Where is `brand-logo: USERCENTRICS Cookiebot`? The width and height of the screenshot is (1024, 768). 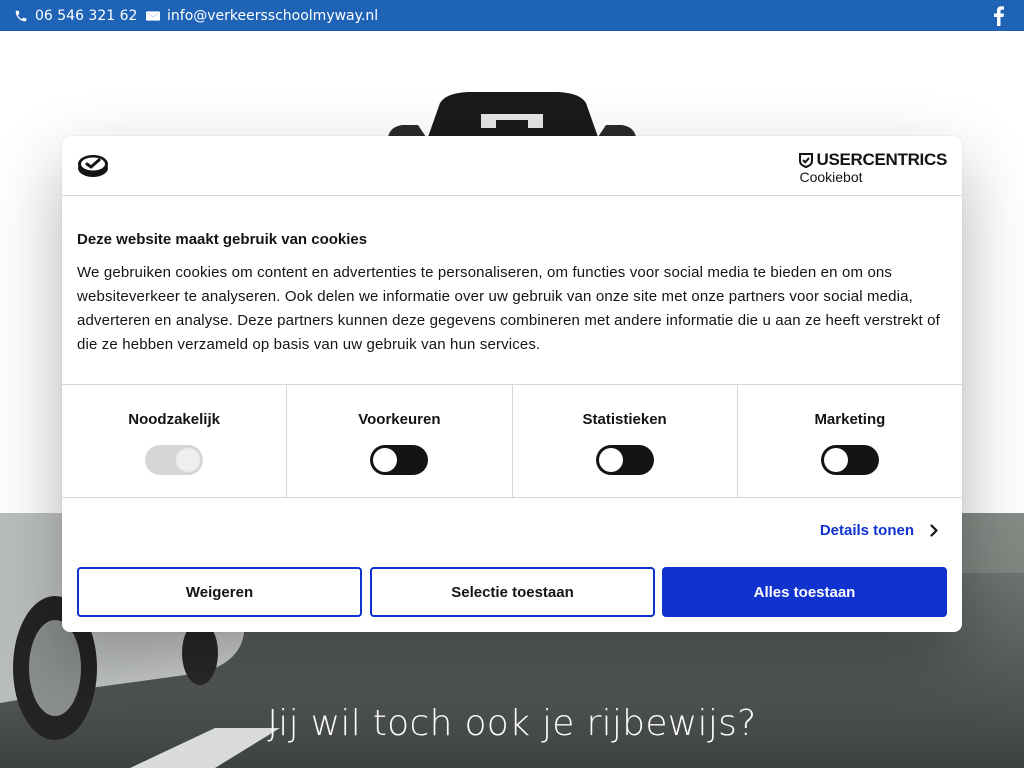 brand-logo: USERCENTRICS Cookiebot is located at coordinates (873, 167).